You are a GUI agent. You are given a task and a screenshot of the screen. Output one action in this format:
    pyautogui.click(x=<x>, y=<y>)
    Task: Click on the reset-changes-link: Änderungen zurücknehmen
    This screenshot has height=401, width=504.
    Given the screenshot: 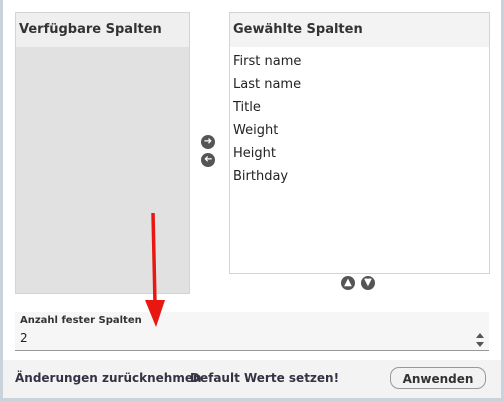 What is the action you would take?
    pyautogui.click(x=108, y=378)
    